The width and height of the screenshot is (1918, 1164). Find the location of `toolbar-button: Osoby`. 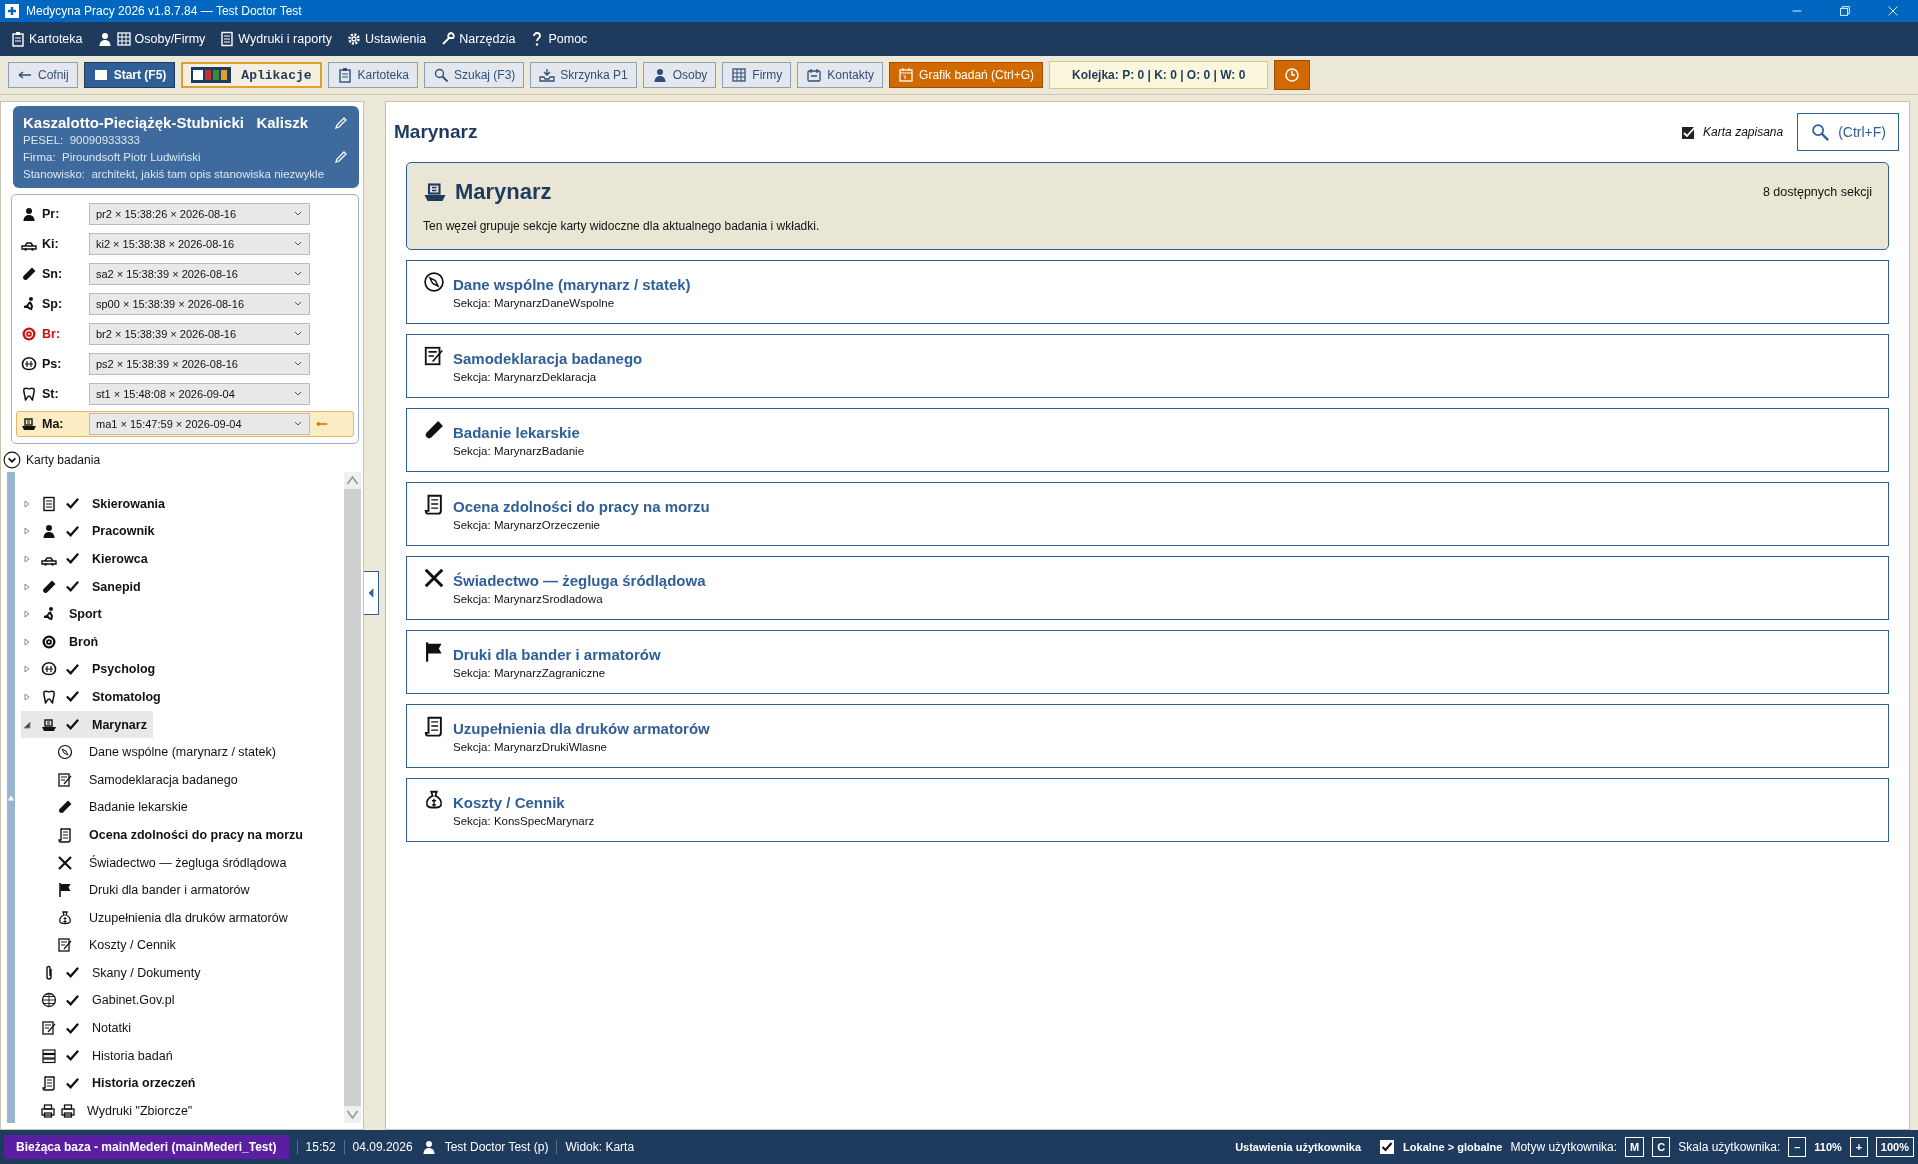

toolbar-button: Osoby is located at coordinates (679, 75).